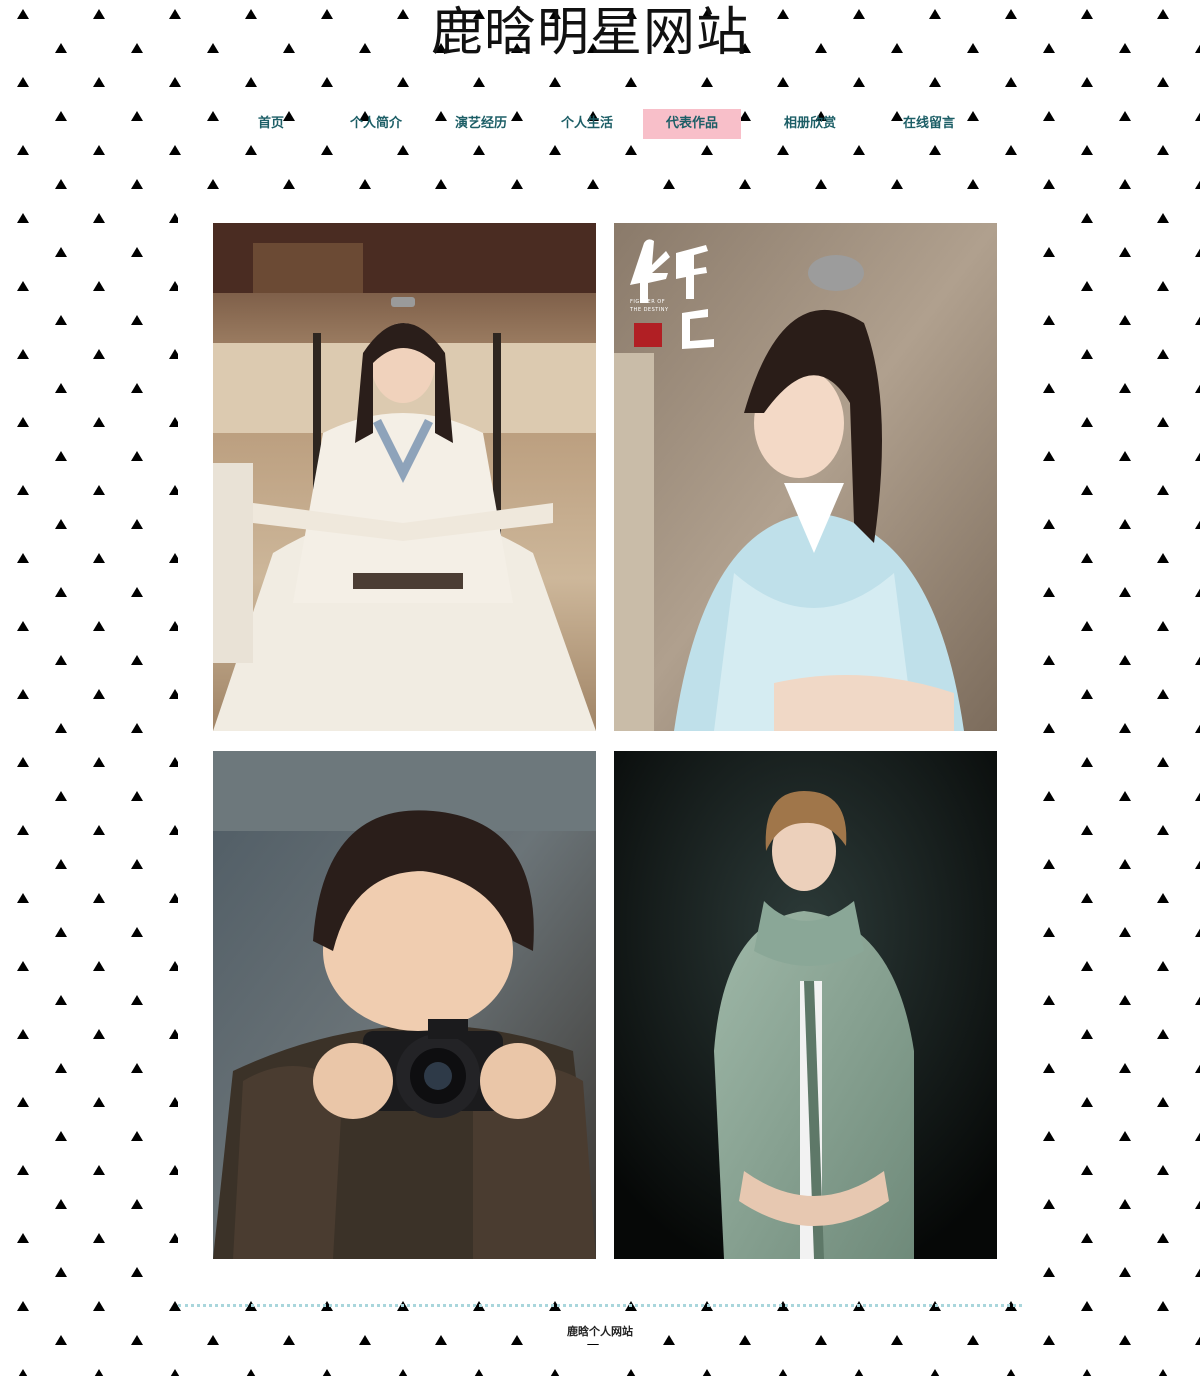 The image size is (1200, 1376). Describe the element at coordinates (649, 310) in the screenshot. I see `svg-text: THE DESTINY` at that location.